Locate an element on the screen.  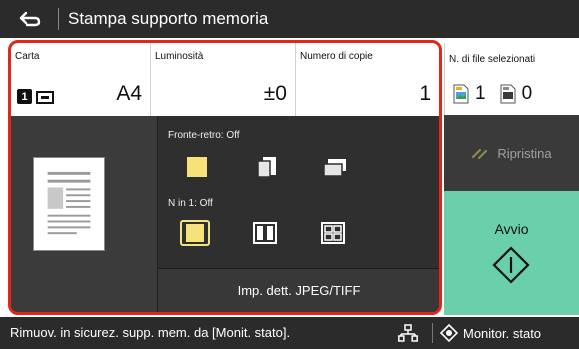
paper-label: Carta is located at coordinates (27, 56).